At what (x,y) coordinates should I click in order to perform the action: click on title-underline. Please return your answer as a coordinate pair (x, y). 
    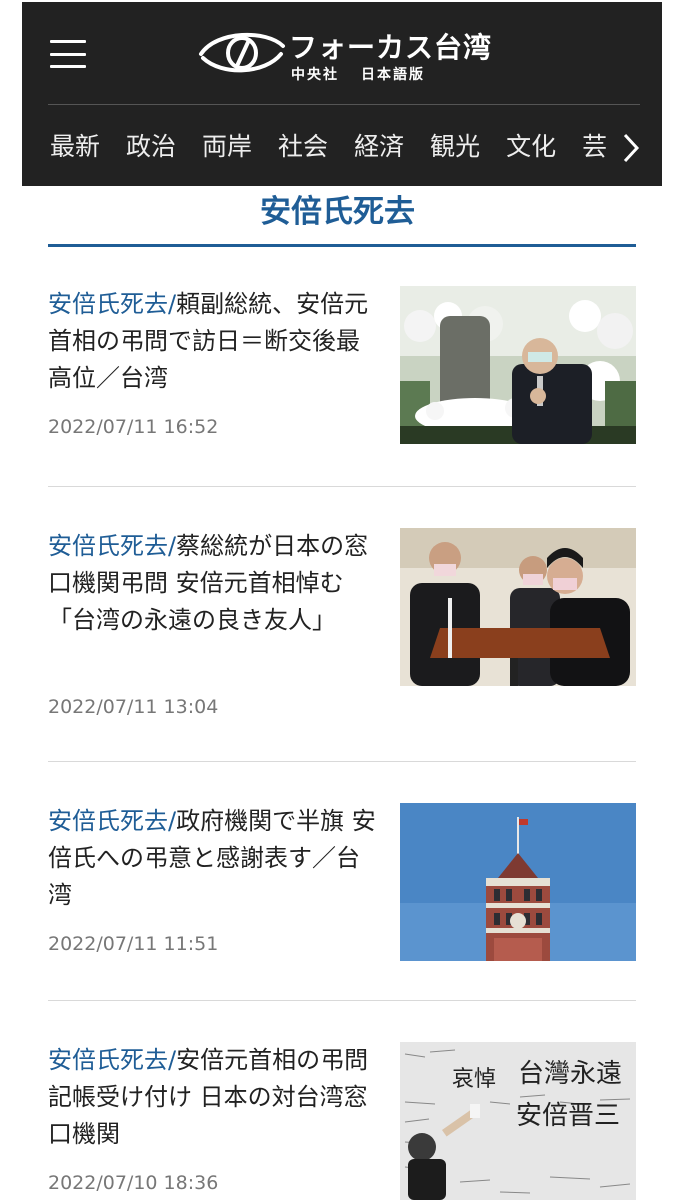
    Looking at the image, I should click on (342, 245).